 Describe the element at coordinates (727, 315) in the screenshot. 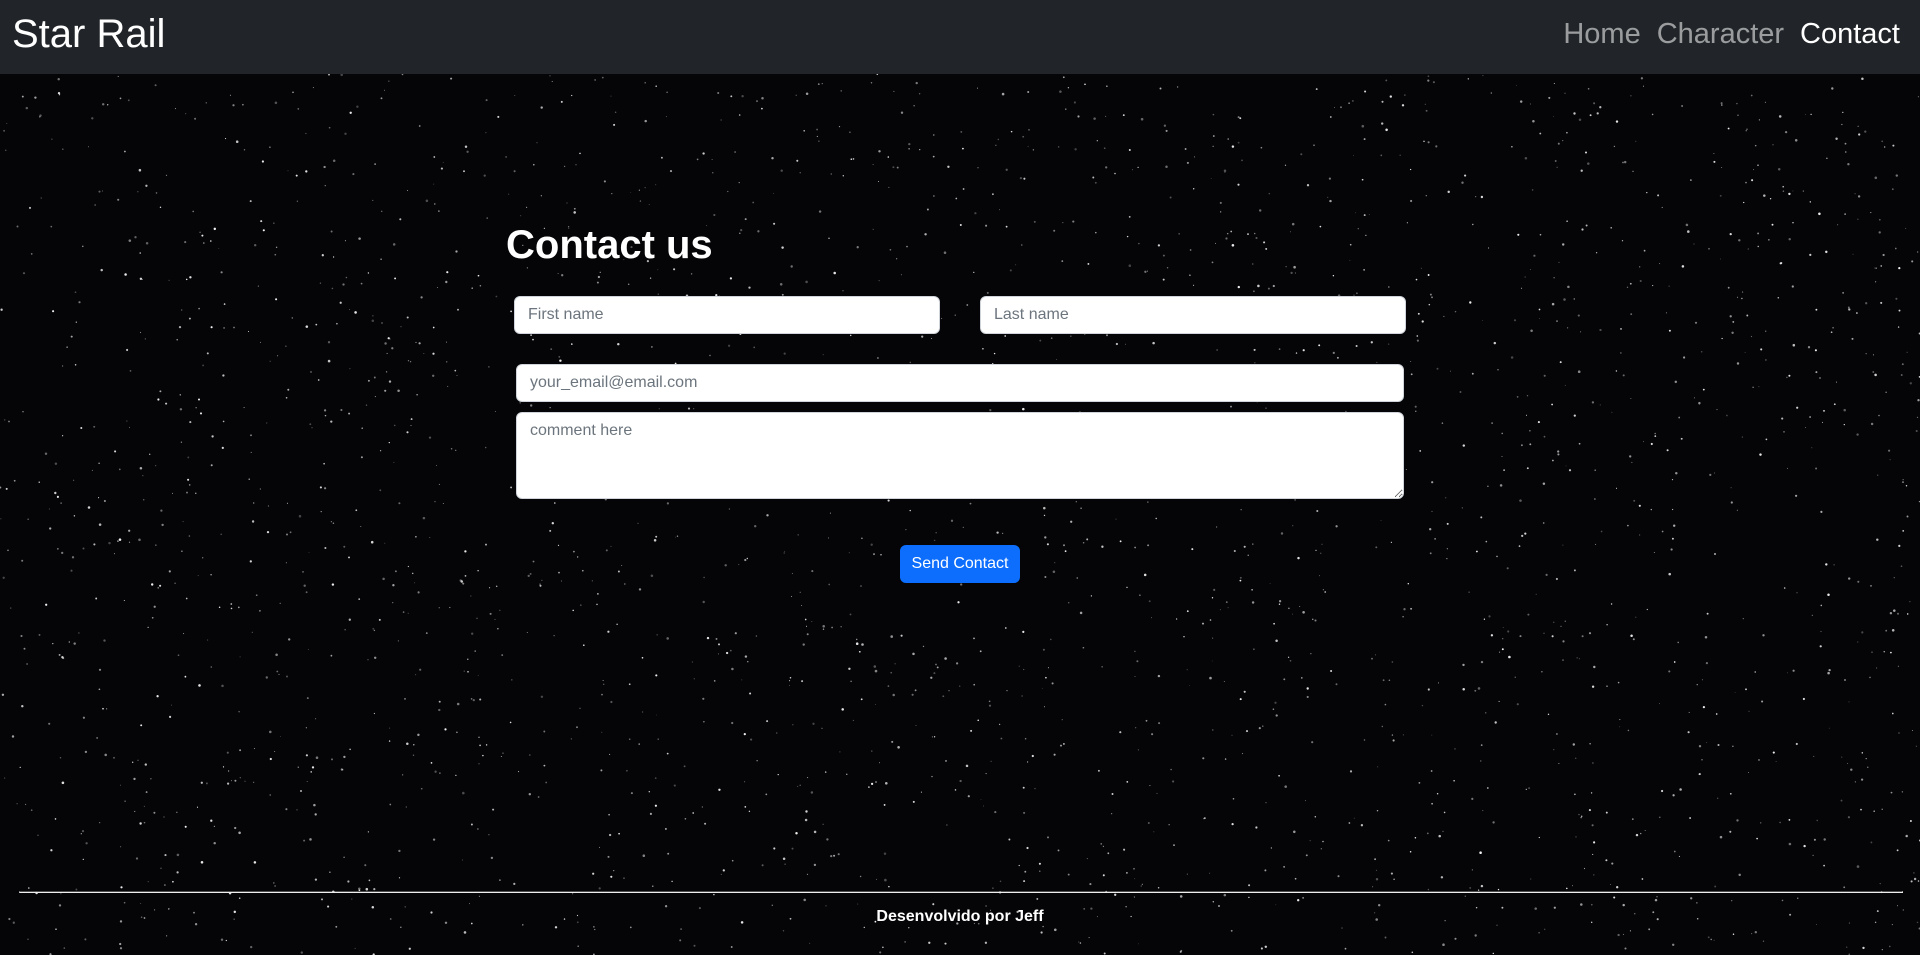

I see `first-name-field` at that location.